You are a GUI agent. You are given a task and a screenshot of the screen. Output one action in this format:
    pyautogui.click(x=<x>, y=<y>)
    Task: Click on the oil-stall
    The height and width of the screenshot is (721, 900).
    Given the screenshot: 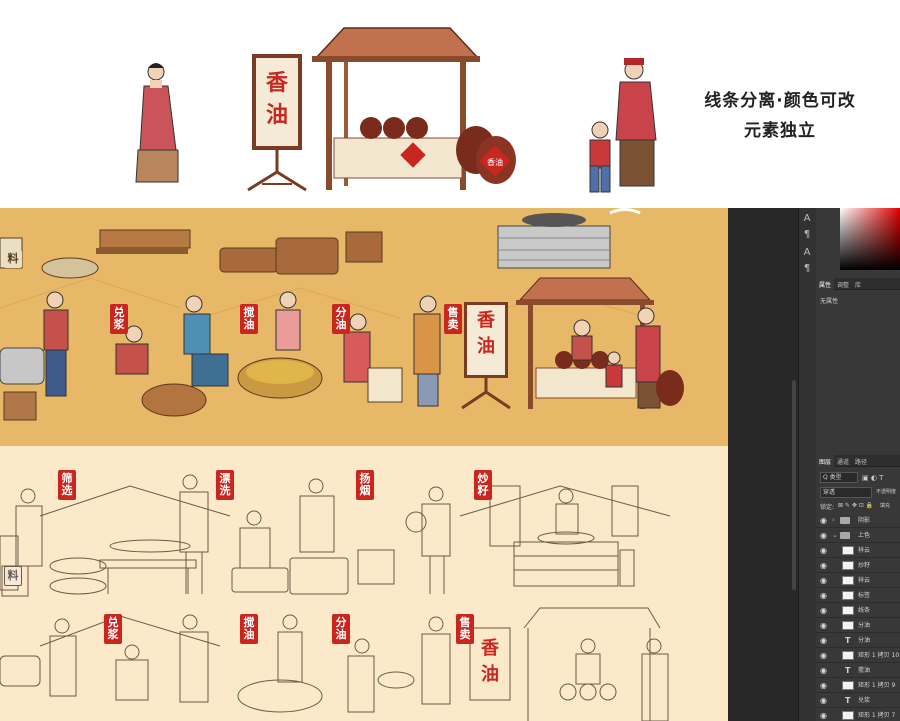 What is the action you would take?
    pyautogui.click(x=414, y=108)
    